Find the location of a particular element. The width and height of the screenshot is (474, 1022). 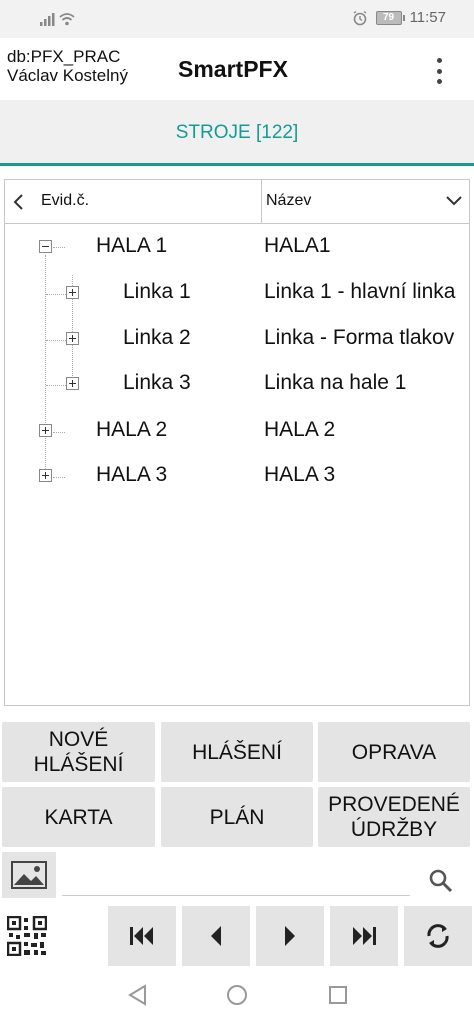

skip-first-icon is located at coordinates (141, 936).